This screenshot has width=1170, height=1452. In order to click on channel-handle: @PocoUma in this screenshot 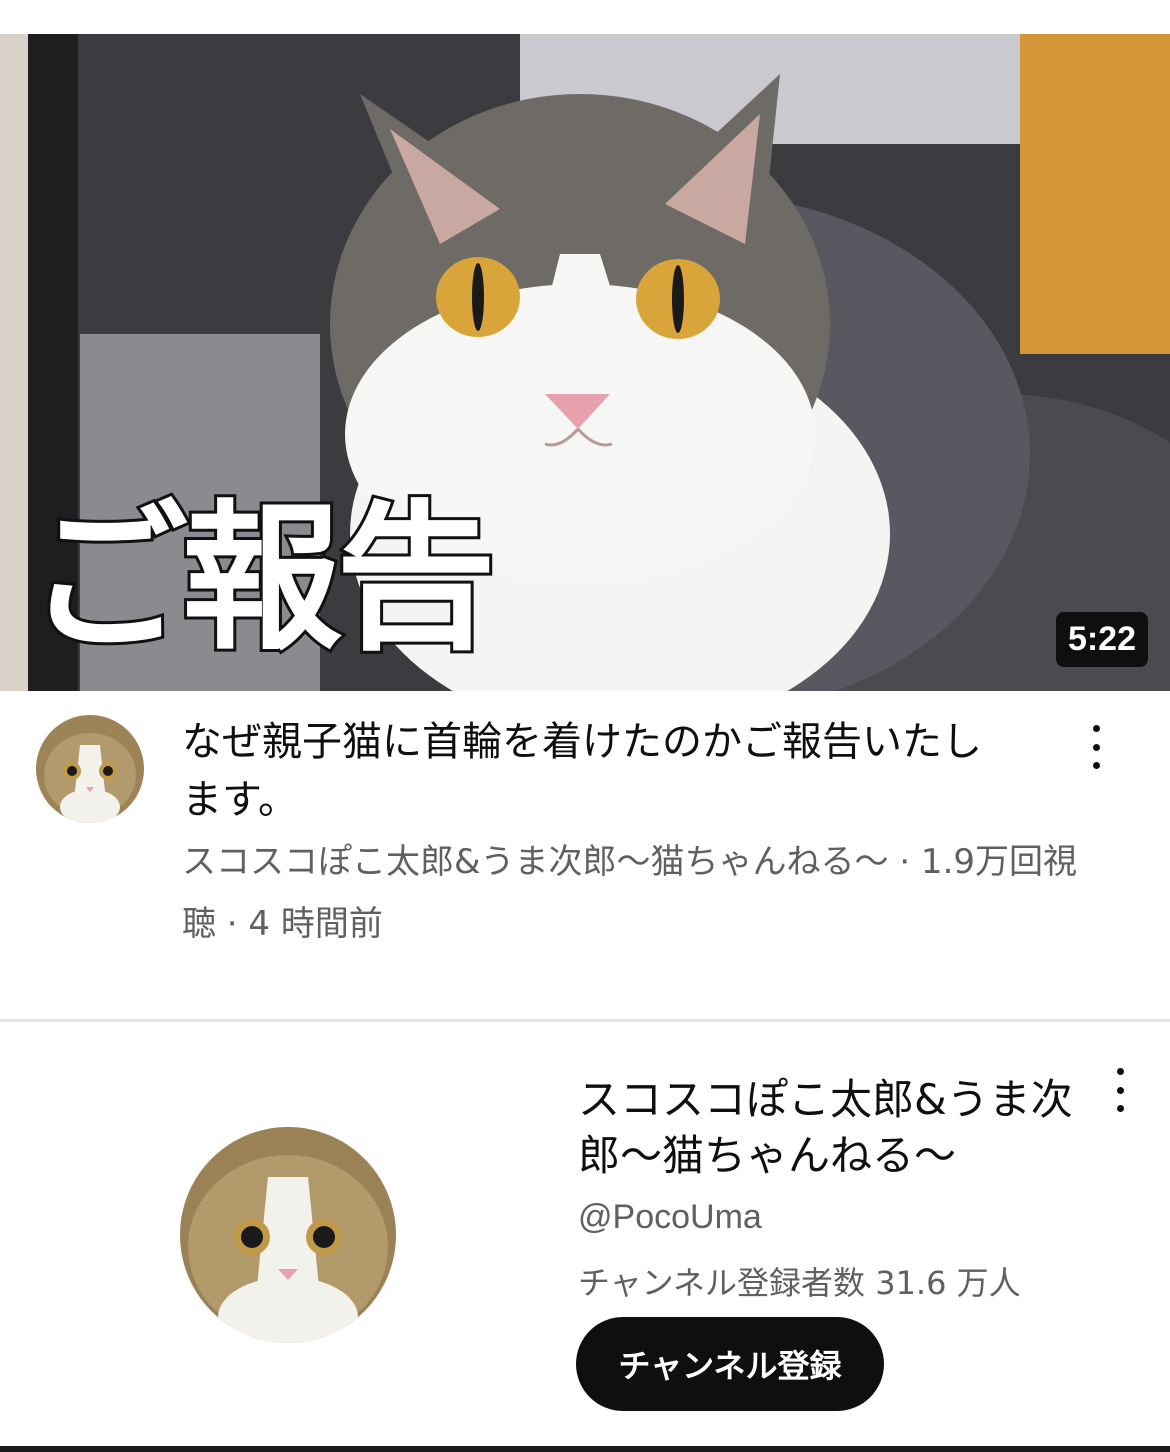, I will do `click(670, 1217)`.